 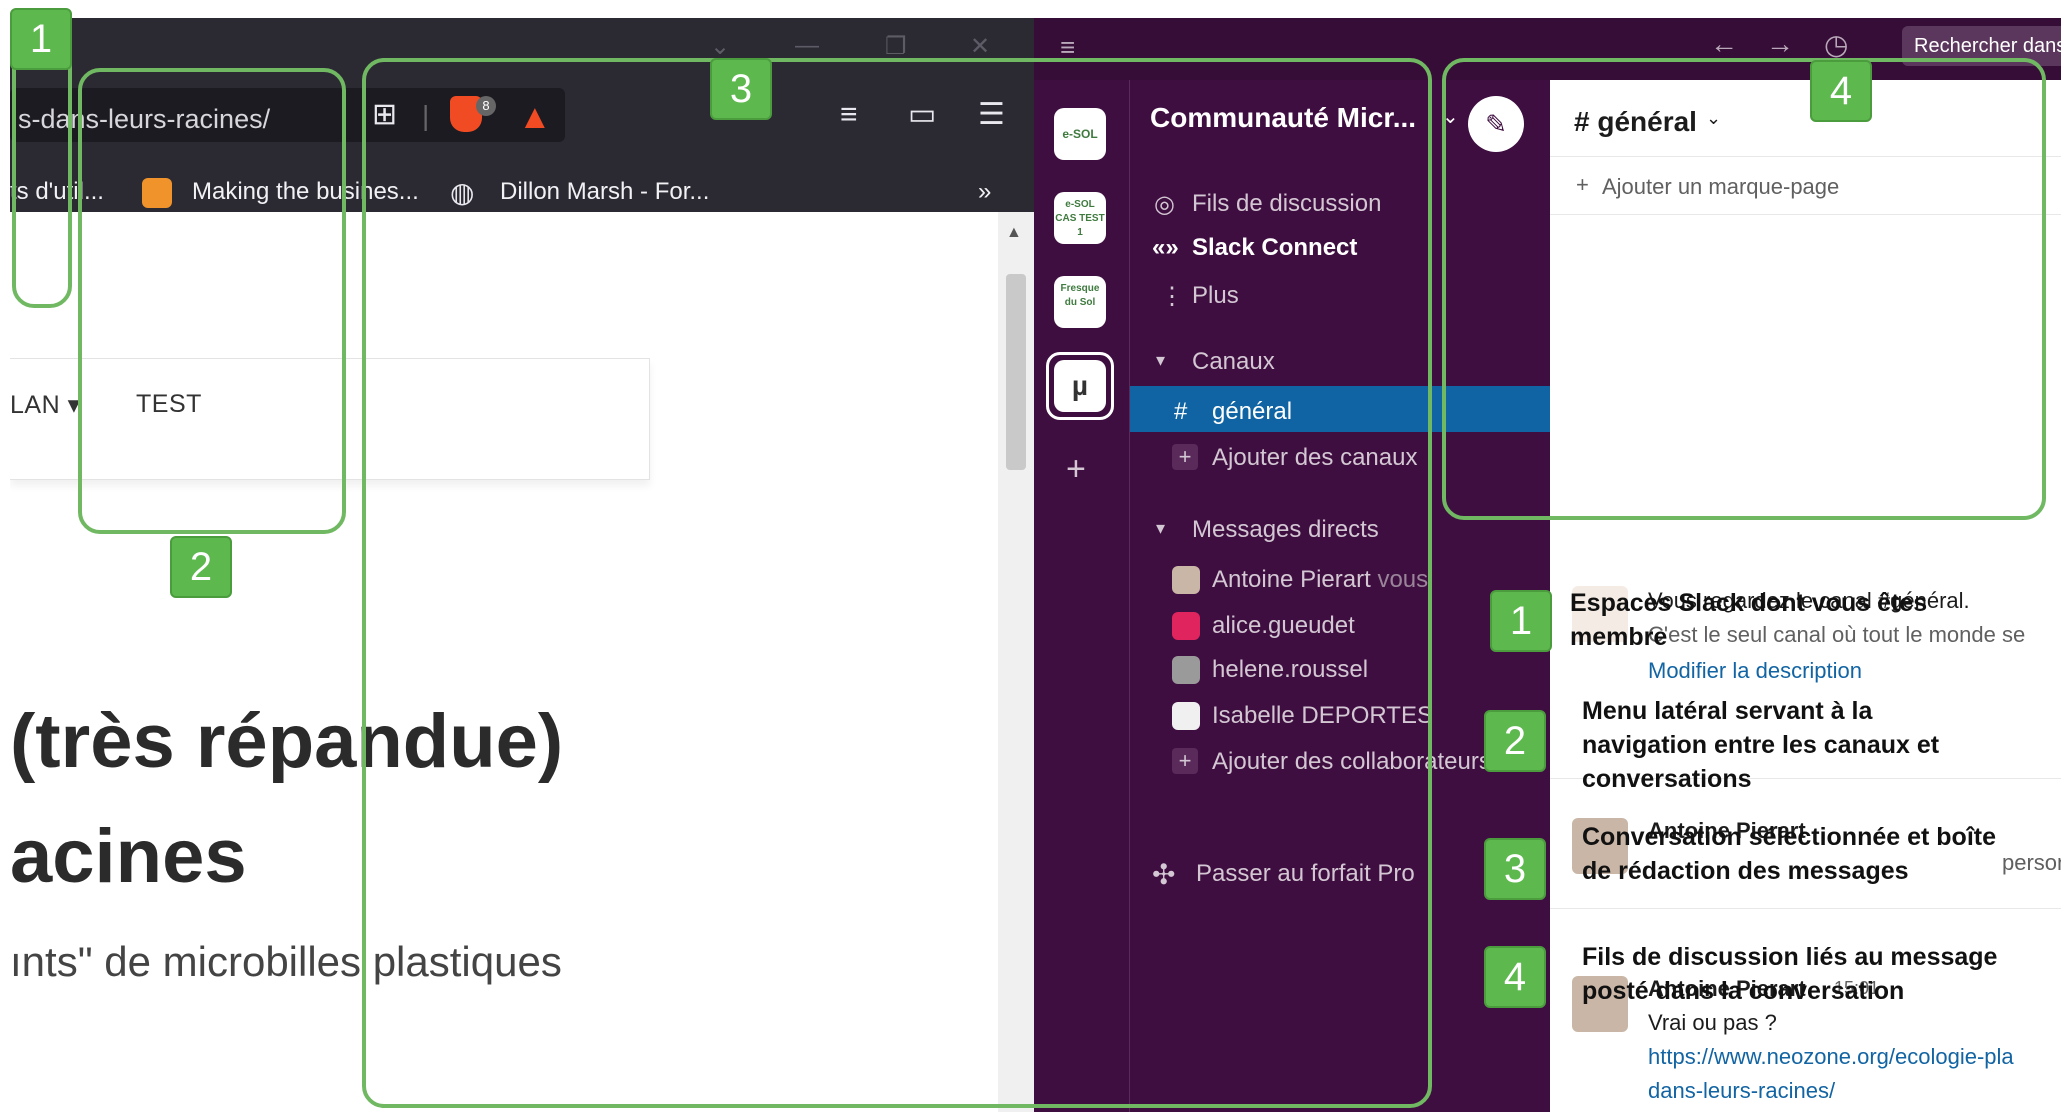 What do you see at coordinates (1836, 44) in the screenshot?
I see `history-icon: ◷` at bounding box center [1836, 44].